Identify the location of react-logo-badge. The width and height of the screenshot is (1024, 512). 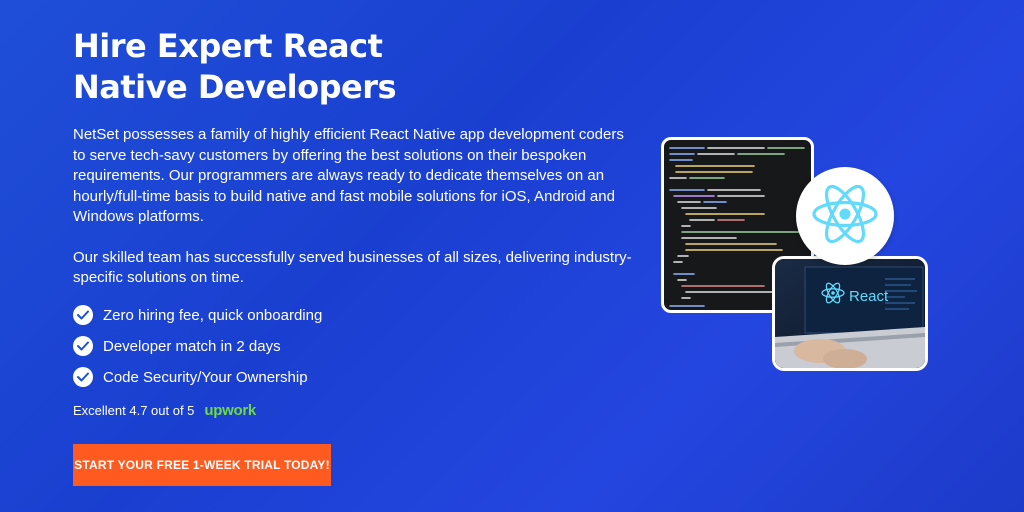
(845, 216).